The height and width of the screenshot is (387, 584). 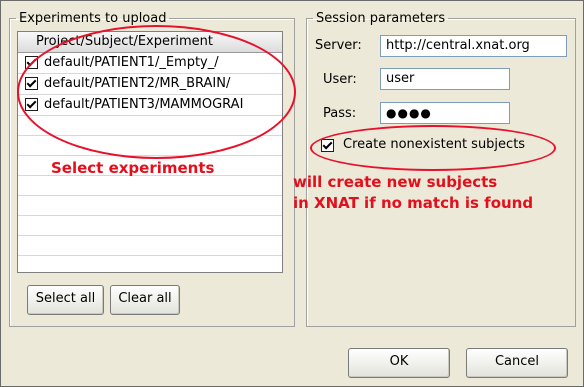 I want to click on create-subjects-highlight, so click(x=433, y=148).